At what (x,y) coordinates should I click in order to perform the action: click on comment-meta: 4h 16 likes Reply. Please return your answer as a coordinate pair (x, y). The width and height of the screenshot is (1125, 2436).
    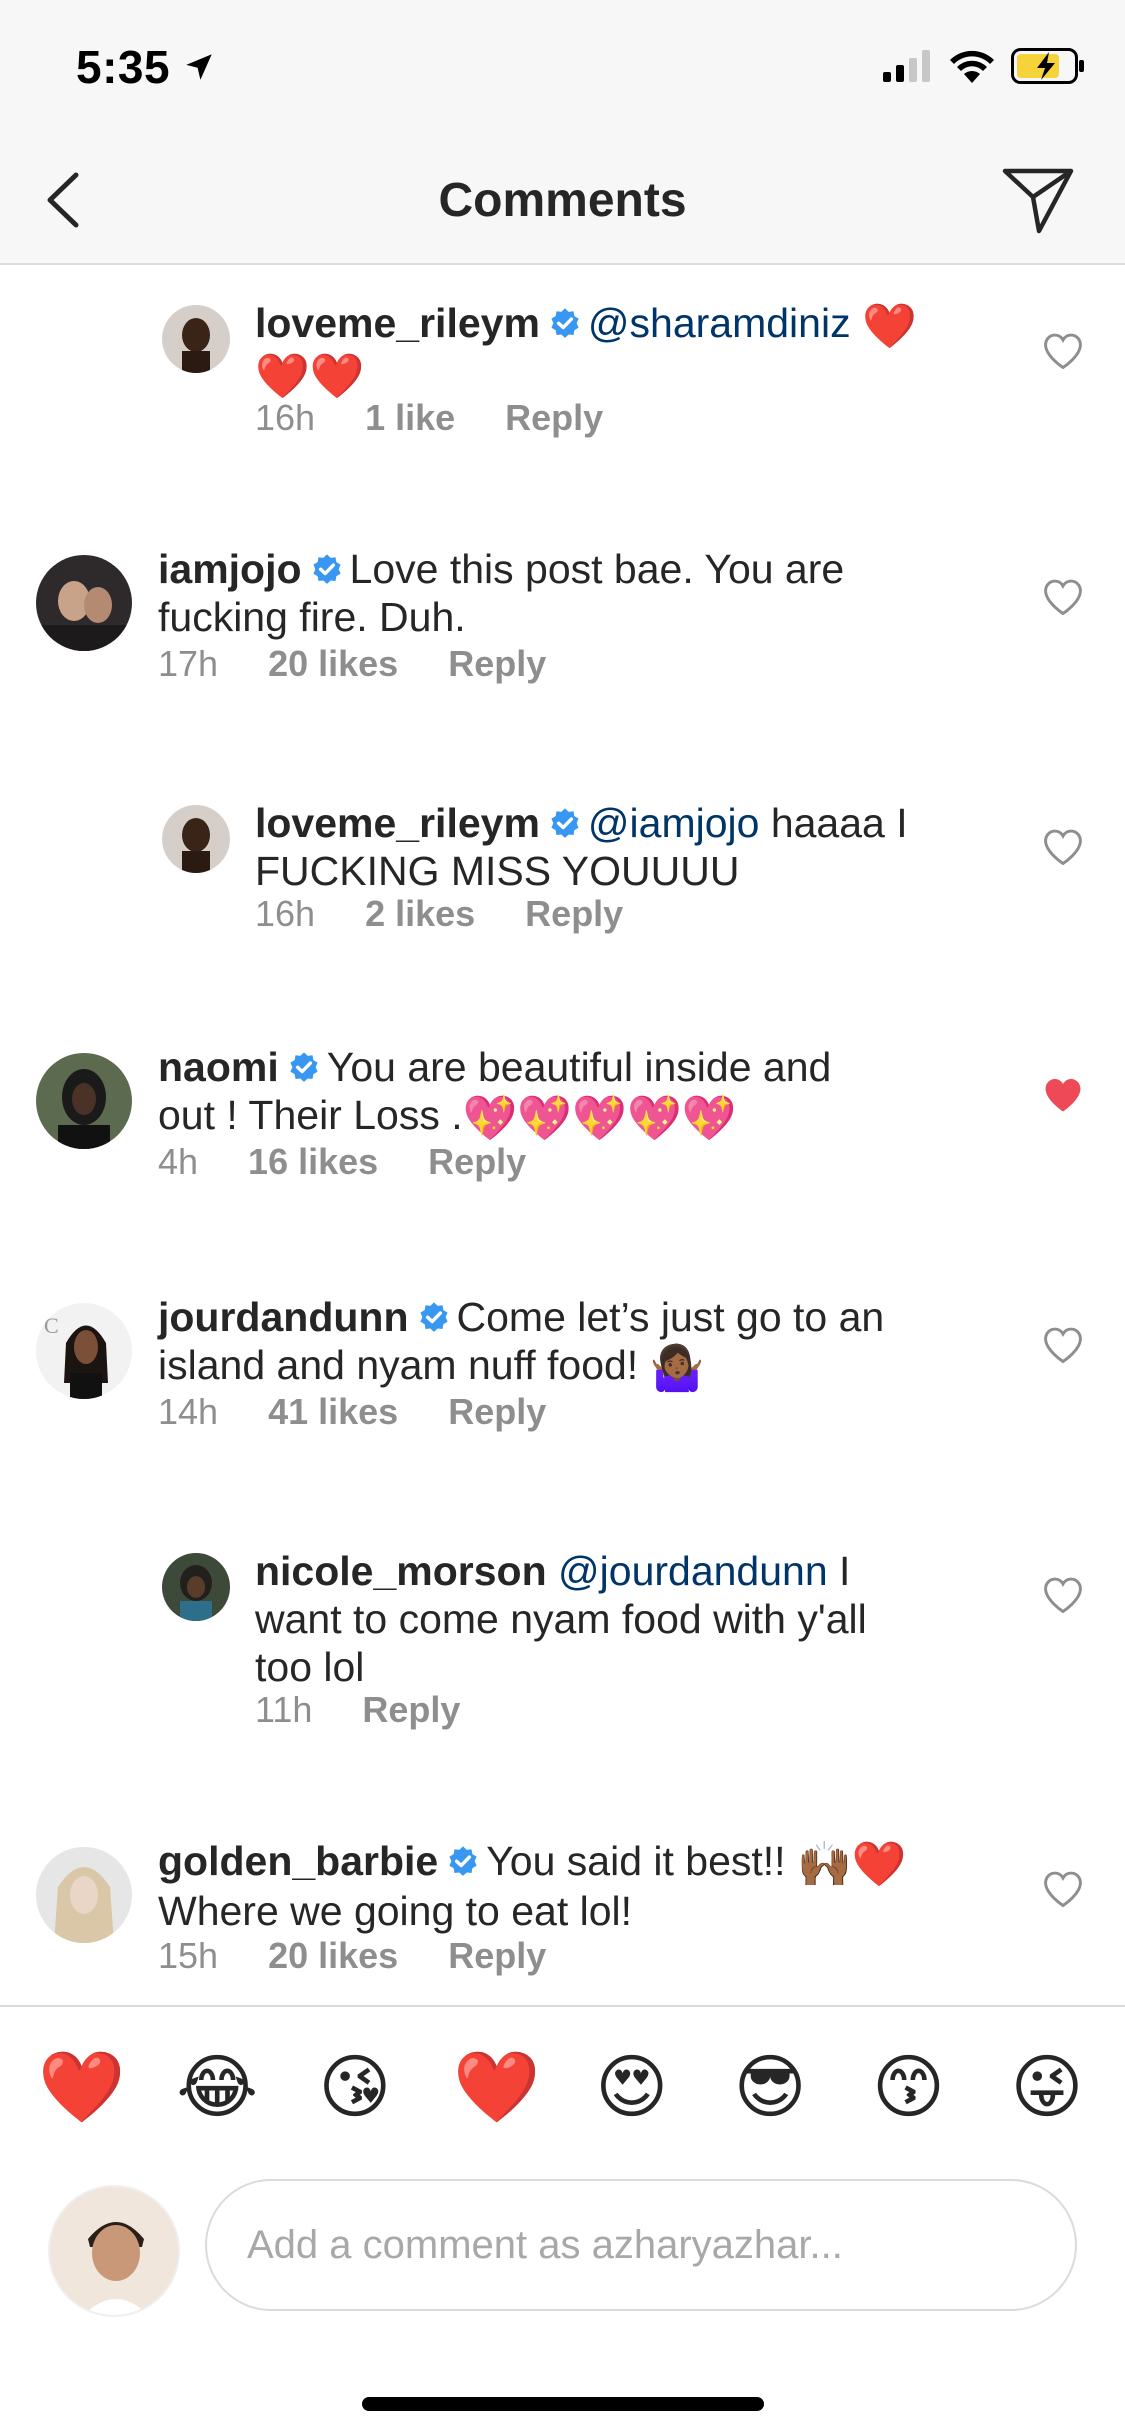
    Looking at the image, I should click on (342, 1162).